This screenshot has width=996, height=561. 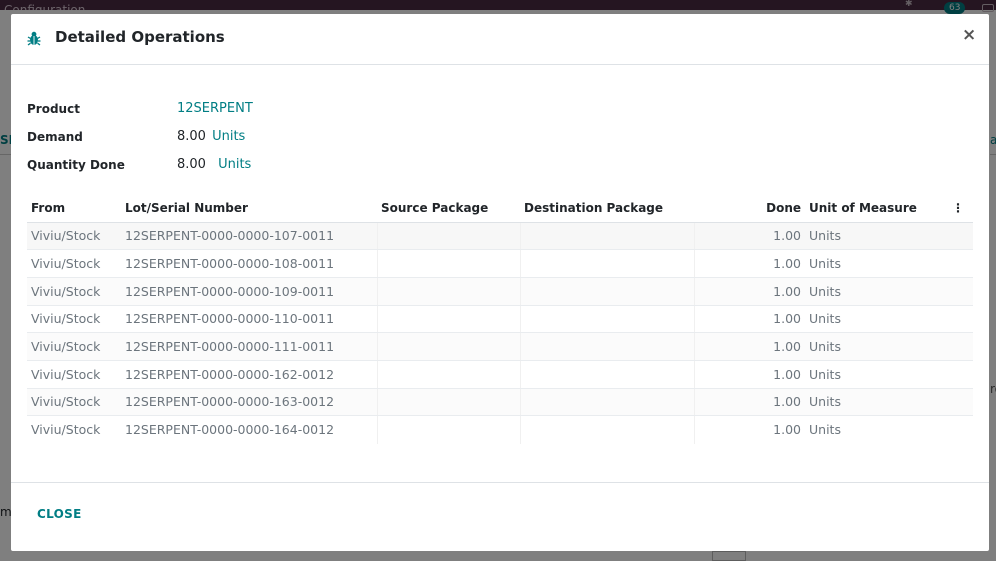 I want to click on quantity-done-value-group: 8.00 Units, so click(x=214, y=165).